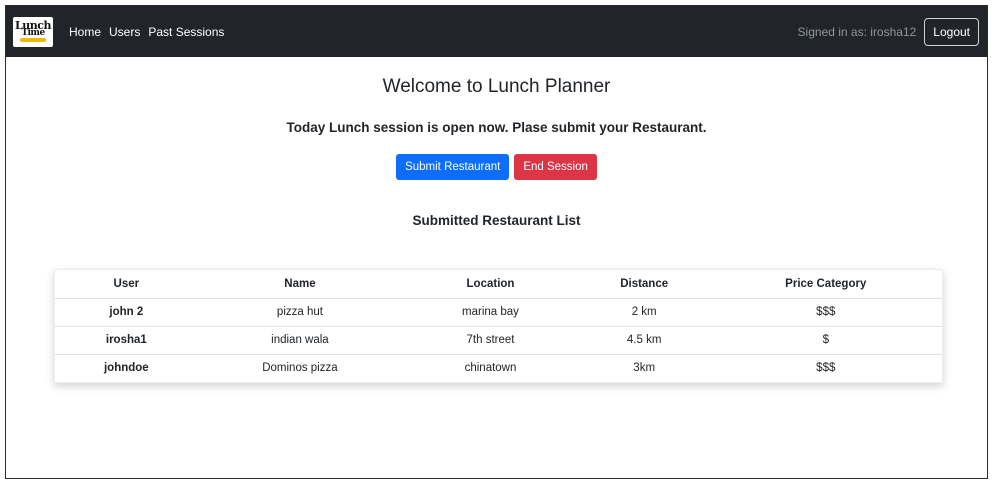 Image resolution: width=993 pixels, height=483 pixels. I want to click on nav-link-past-sessions: Past Sessions, so click(186, 32).